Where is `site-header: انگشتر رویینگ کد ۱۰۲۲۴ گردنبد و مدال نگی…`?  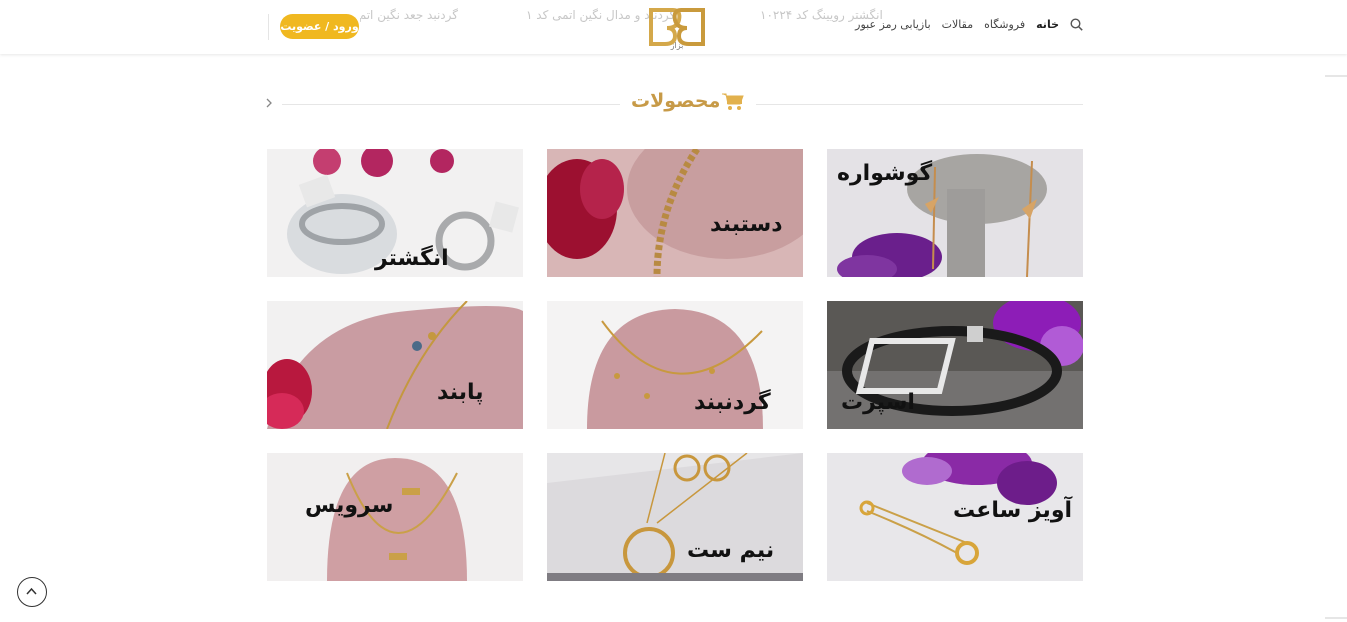 site-header: انگشتر رویینگ کد ۱۰۲۲۴ گردنبد و مدال نگی… is located at coordinates (673, 27).